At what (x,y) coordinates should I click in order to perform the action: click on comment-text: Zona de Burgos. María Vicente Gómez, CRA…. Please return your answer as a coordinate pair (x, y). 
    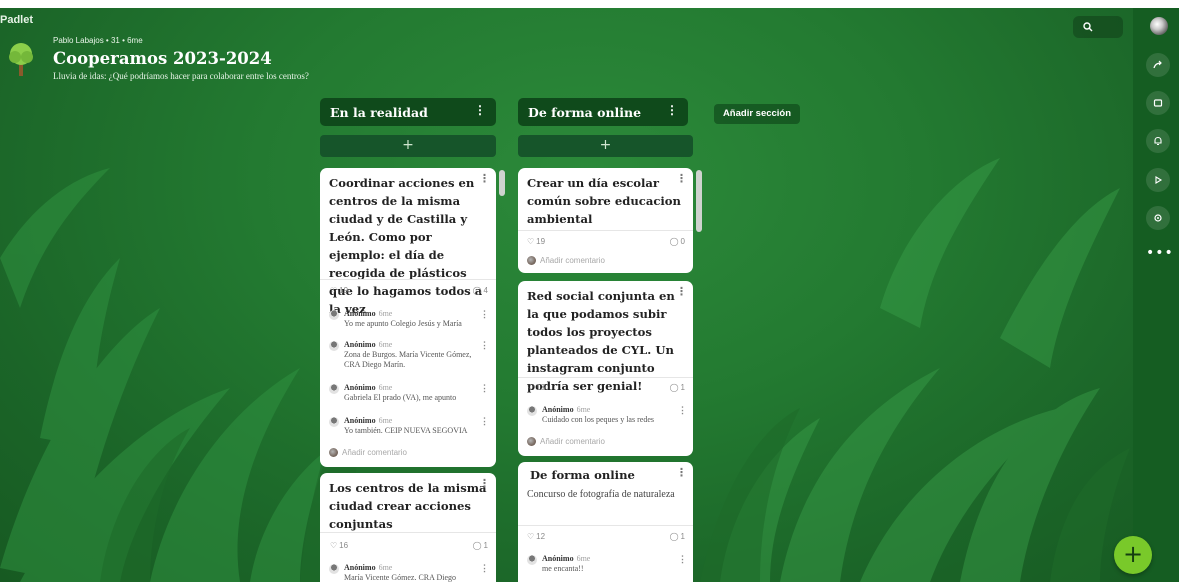
    Looking at the image, I should click on (408, 359).